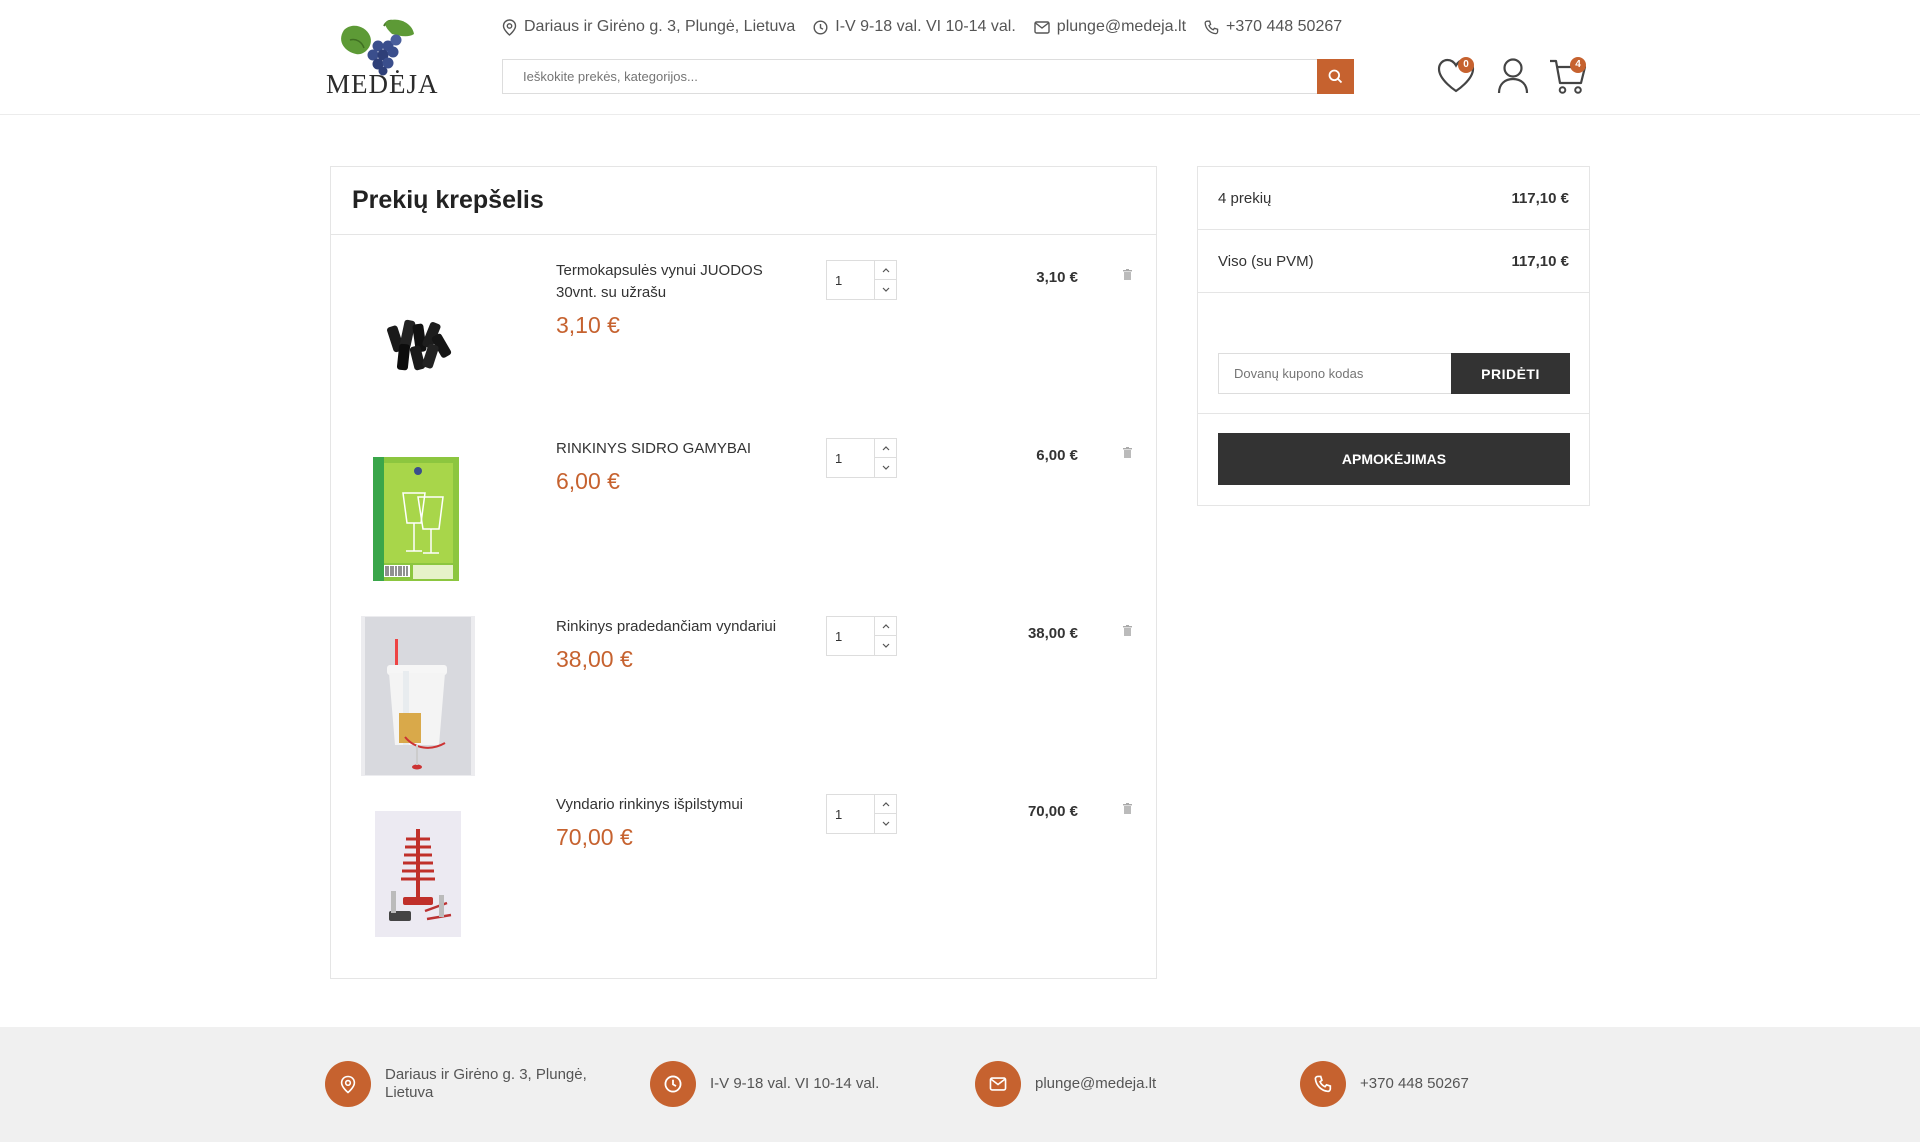  I want to click on summary-items-label: 4 prekių, so click(1245, 198).